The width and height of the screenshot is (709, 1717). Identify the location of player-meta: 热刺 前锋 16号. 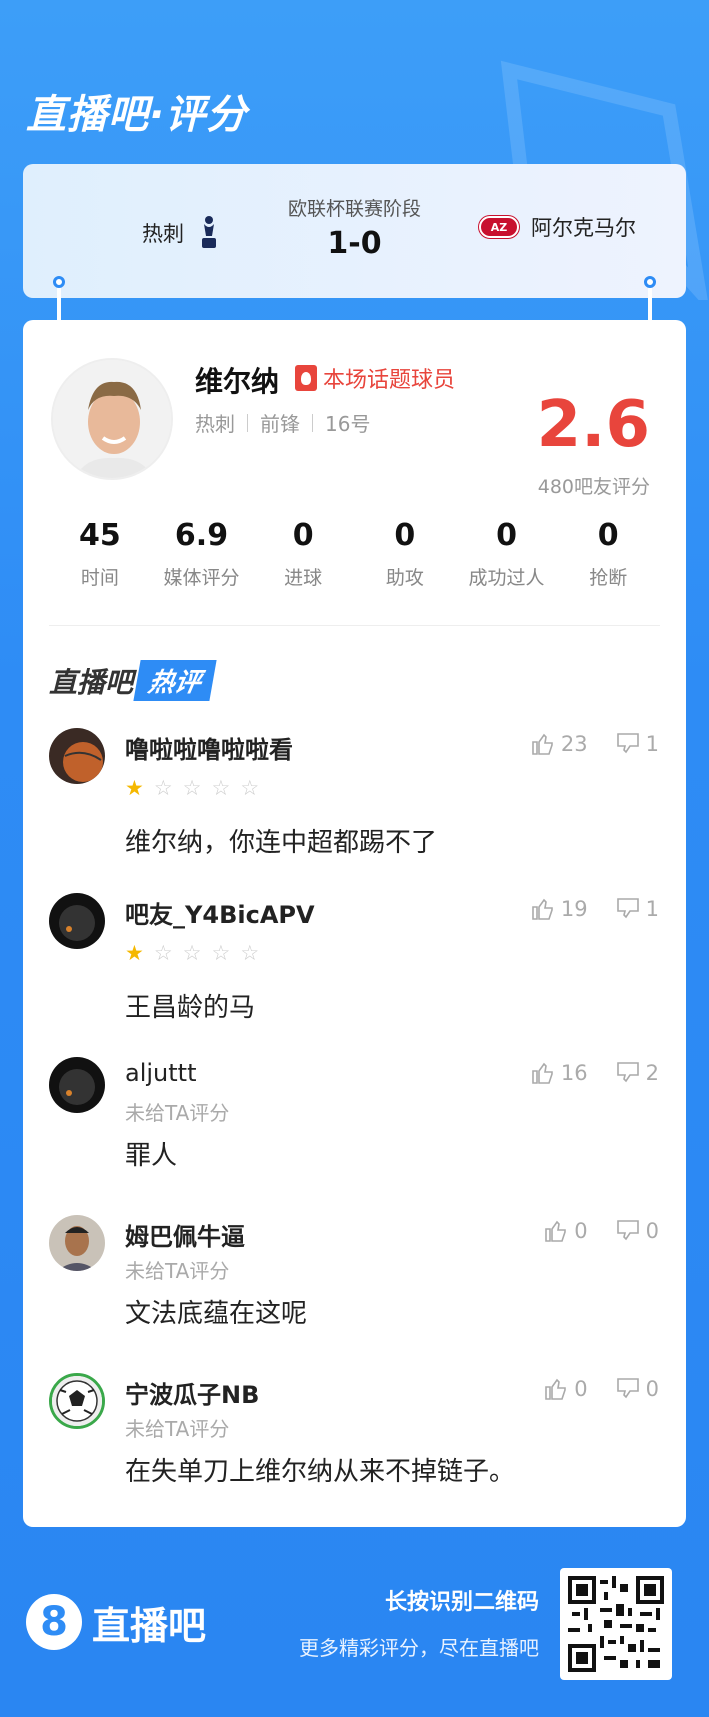
(282, 422).